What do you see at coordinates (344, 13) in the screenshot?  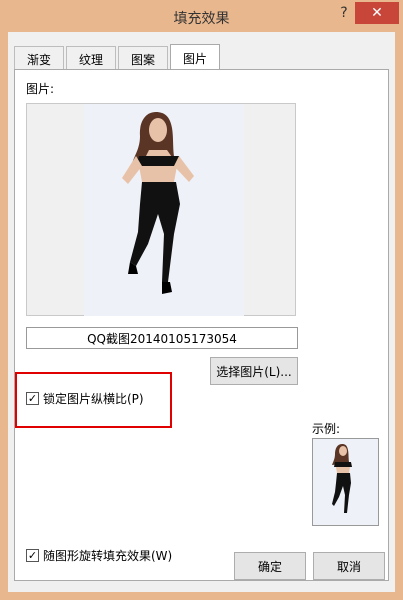 I see `help-button: ?` at bounding box center [344, 13].